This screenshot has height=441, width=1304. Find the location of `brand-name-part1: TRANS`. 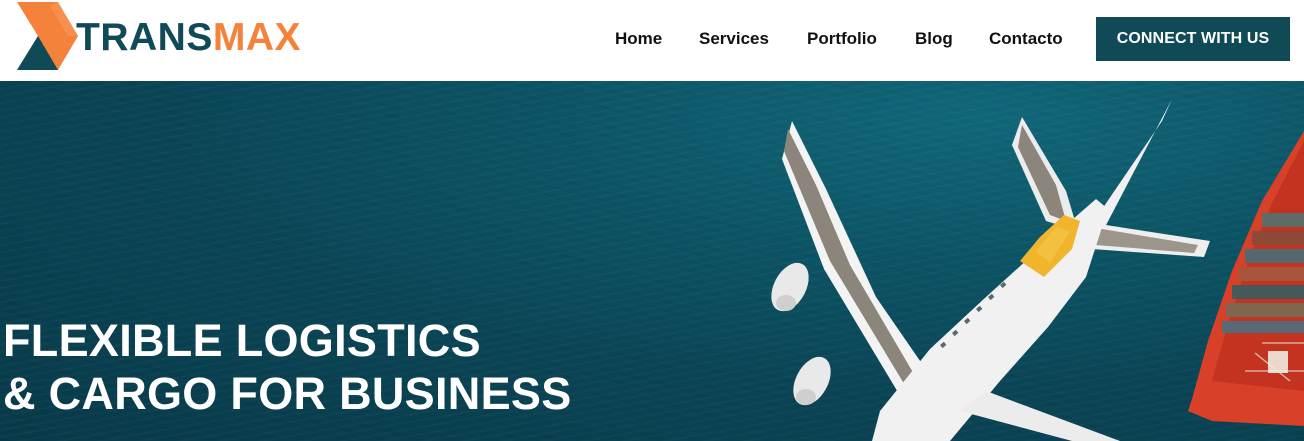

brand-name-part1: TRANS is located at coordinates (144, 37).